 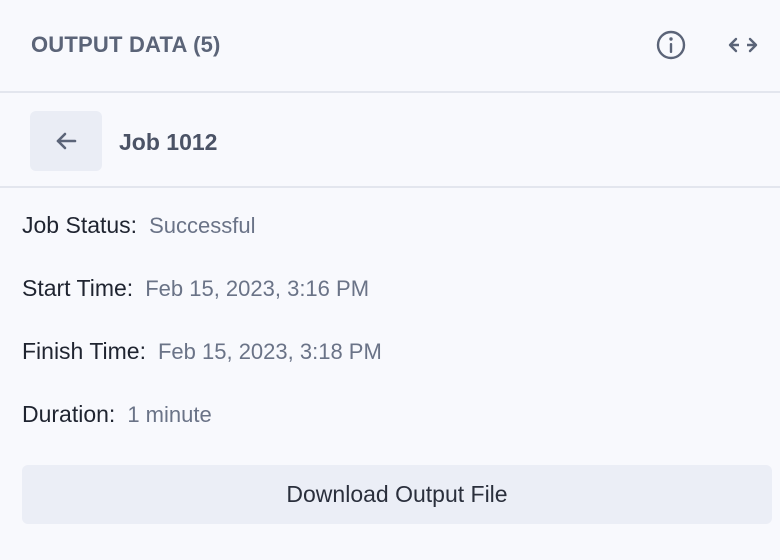 What do you see at coordinates (126, 44) in the screenshot?
I see `panel-title: OUTPUT DATA (5)` at bounding box center [126, 44].